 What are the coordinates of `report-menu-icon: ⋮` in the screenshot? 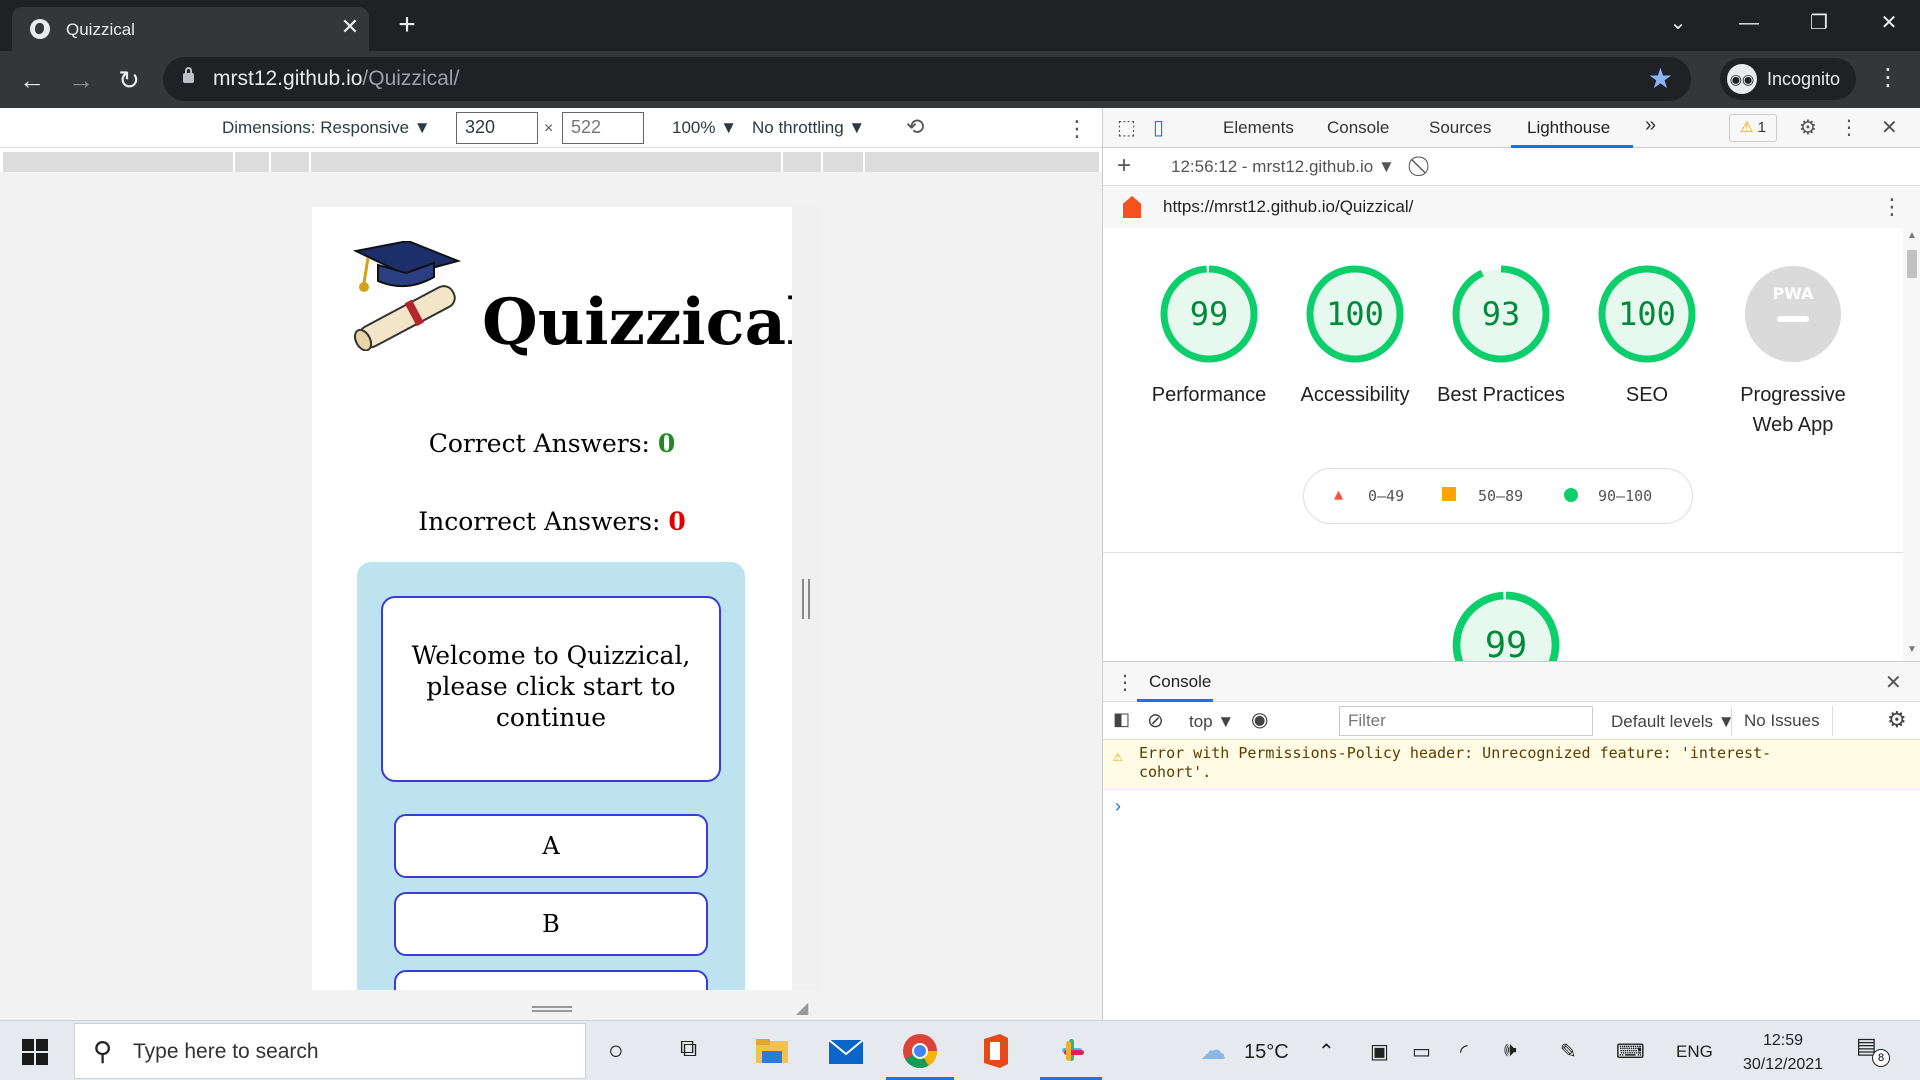 It's located at (1892, 207).